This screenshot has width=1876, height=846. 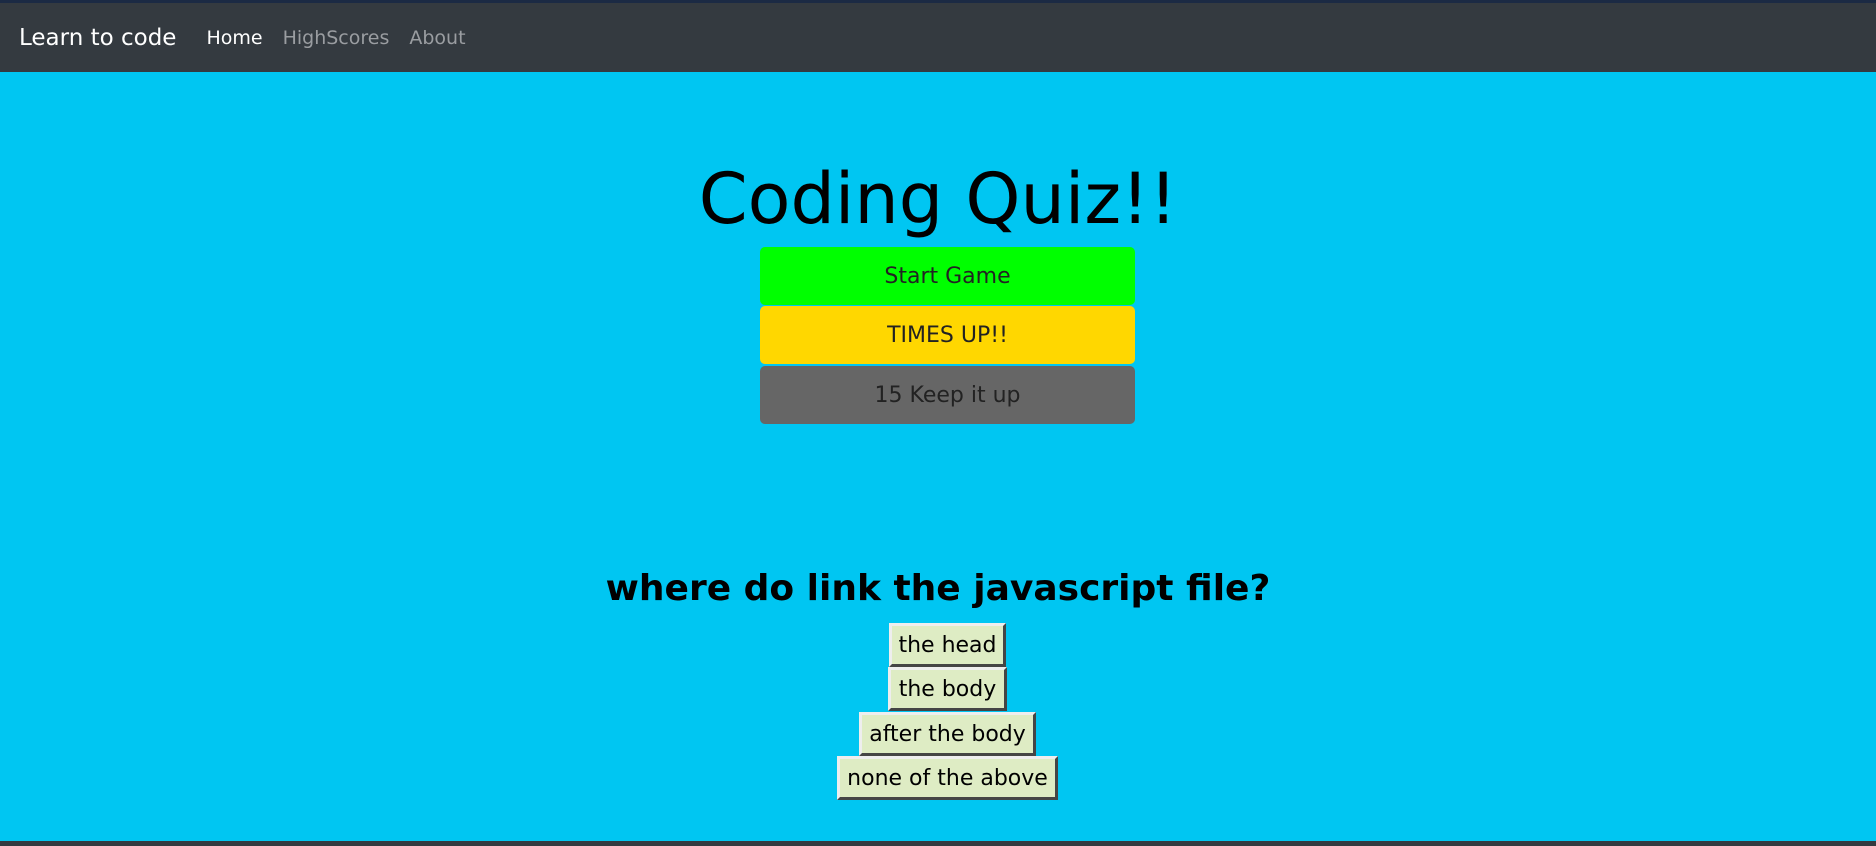 I want to click on navbar: Learn to code Home HighScores About, so click(x=938, y=36).